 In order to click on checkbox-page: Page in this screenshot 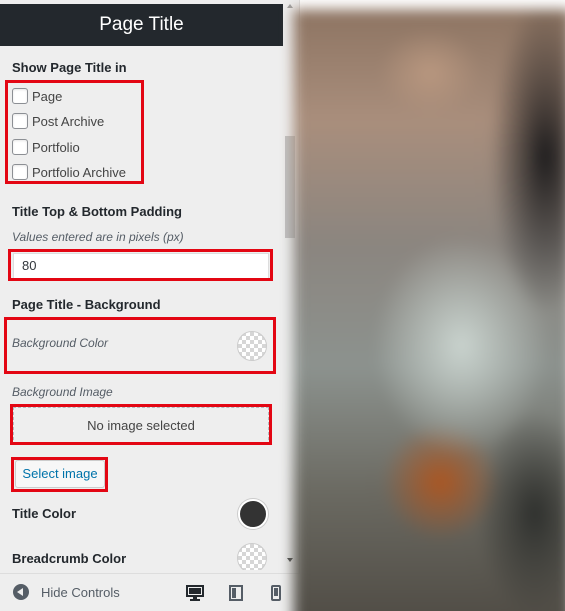, I will do `click(37, 96)`.